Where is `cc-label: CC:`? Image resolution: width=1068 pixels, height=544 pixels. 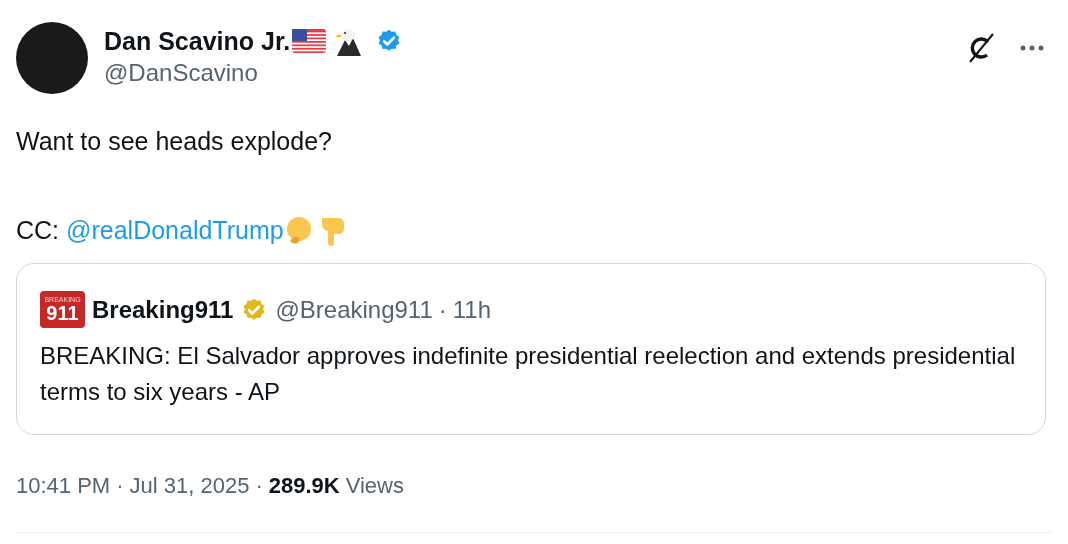
cc-label: CC: is located at coordinates (38, 230).